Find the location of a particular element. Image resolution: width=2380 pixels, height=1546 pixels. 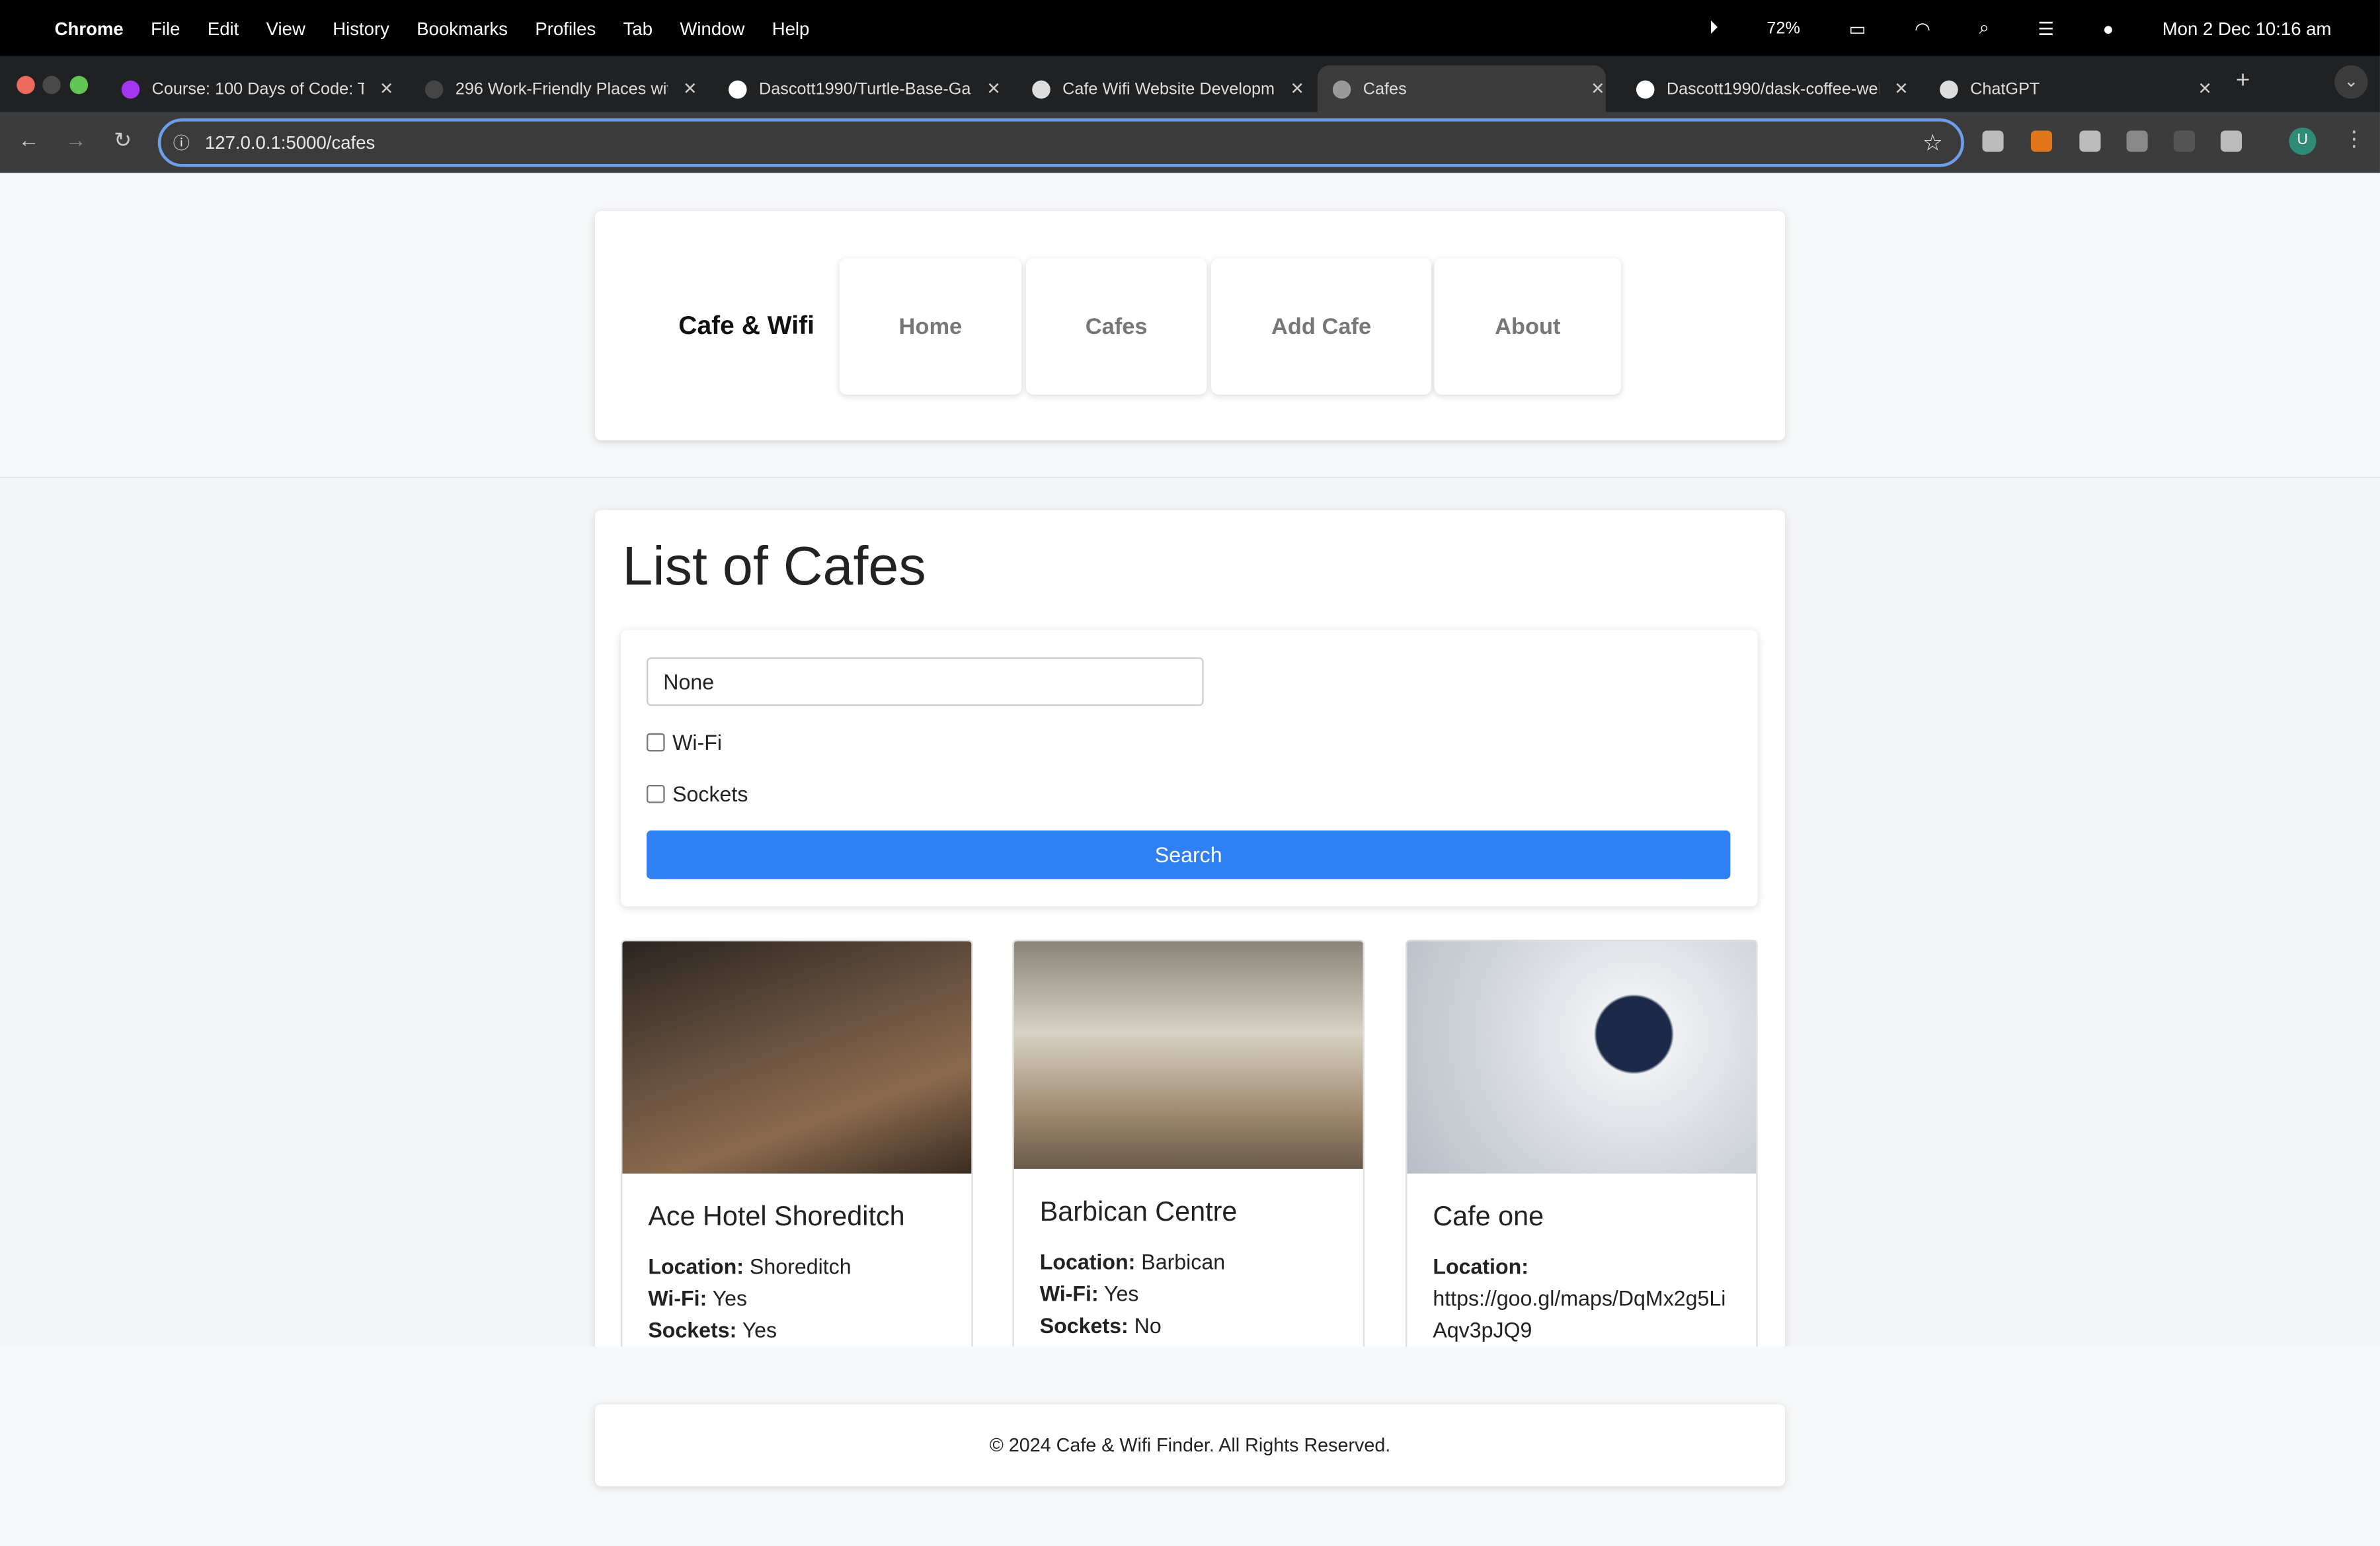

tab-search-button: ⌄ is located at coordinates (2351, 82).